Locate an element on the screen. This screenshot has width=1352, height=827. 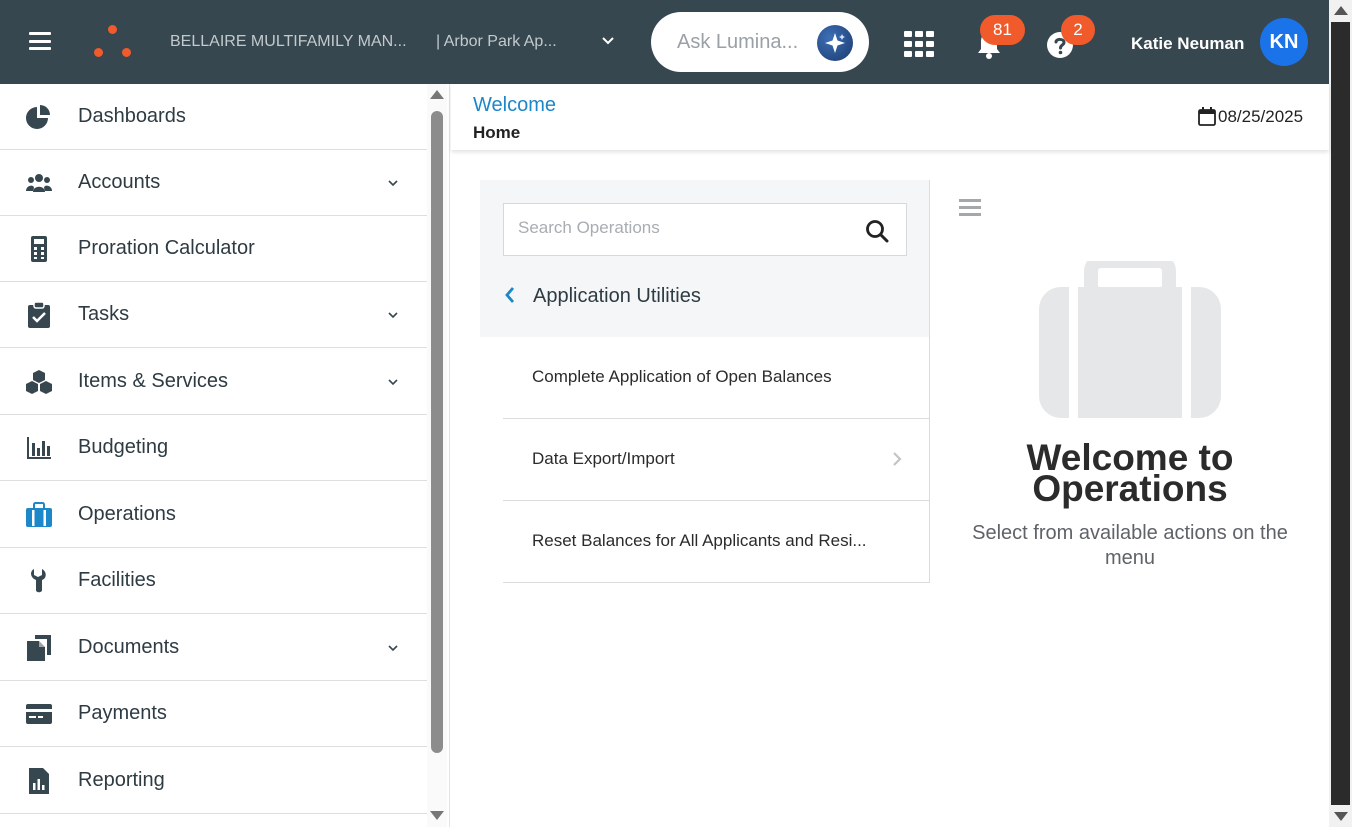
sidebar-item-dashboards: Dashboards is located at coordinates (213, 117).